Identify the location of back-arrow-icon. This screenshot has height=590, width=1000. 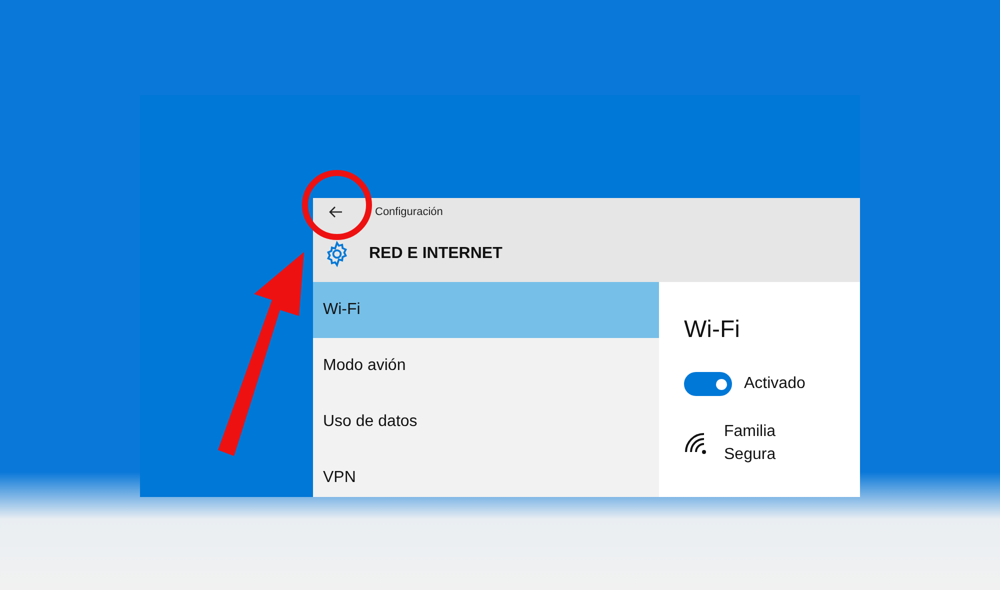
(336, 212).